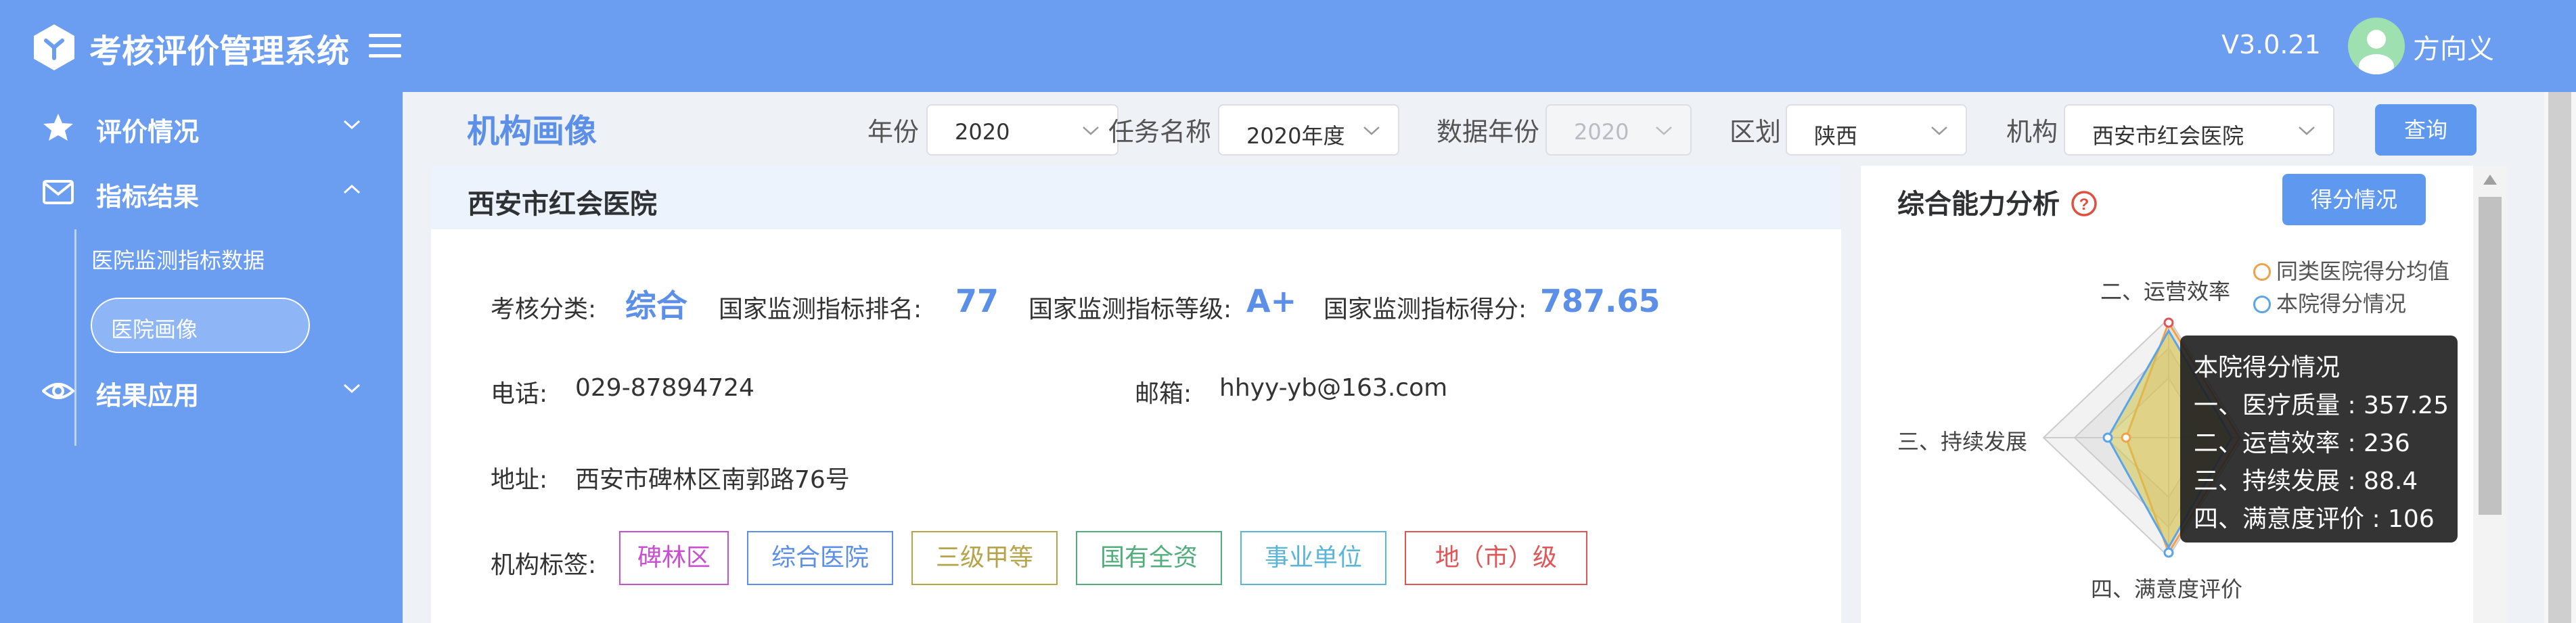  What do you see at coordinates (148, 396) in the screenshot?
I see `sidebar-item-label: 结果应用` at bounding box center [148, 396].